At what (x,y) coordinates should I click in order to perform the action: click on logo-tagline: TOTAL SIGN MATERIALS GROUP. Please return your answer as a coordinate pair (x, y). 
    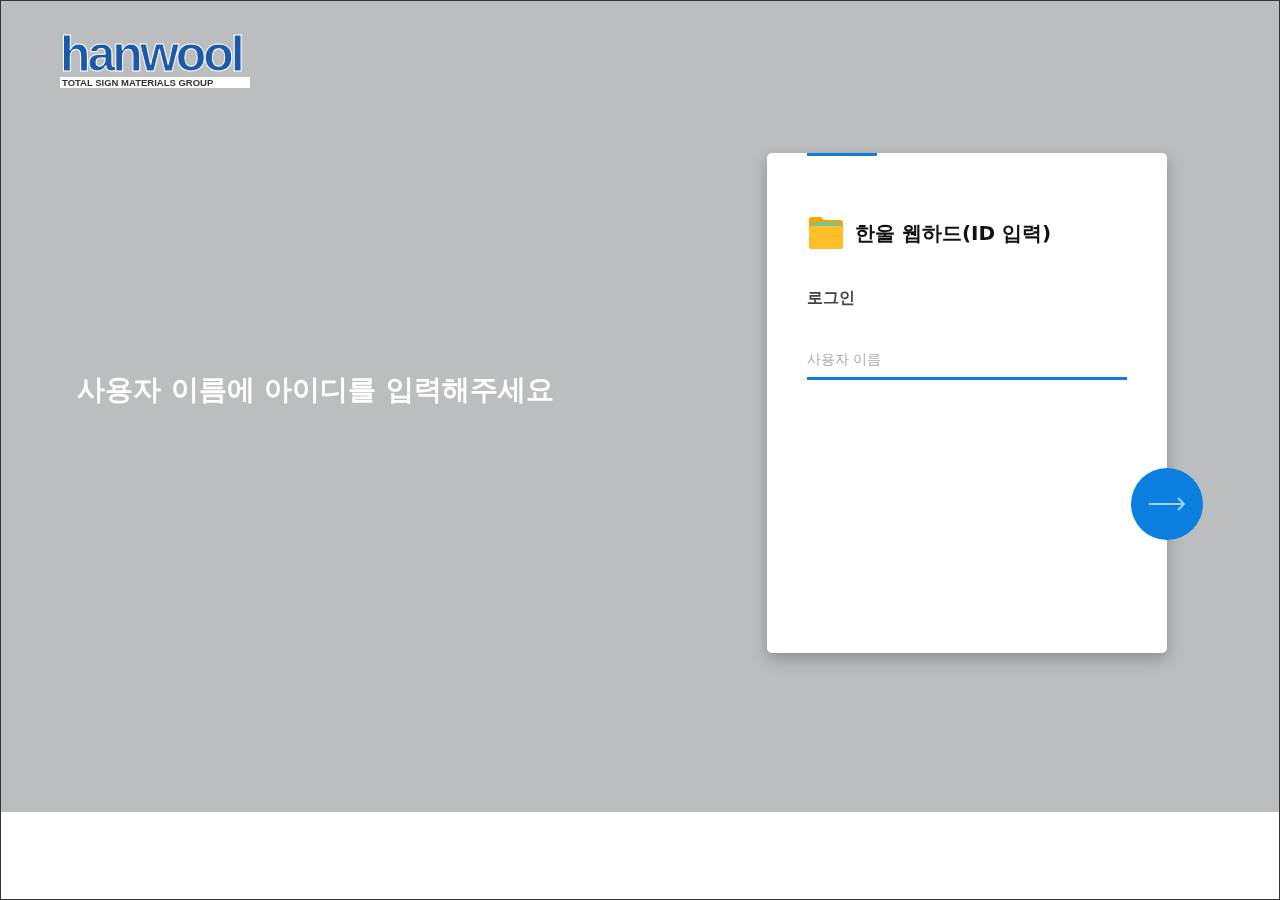
    Looking at the image, I should click on (155, 82).